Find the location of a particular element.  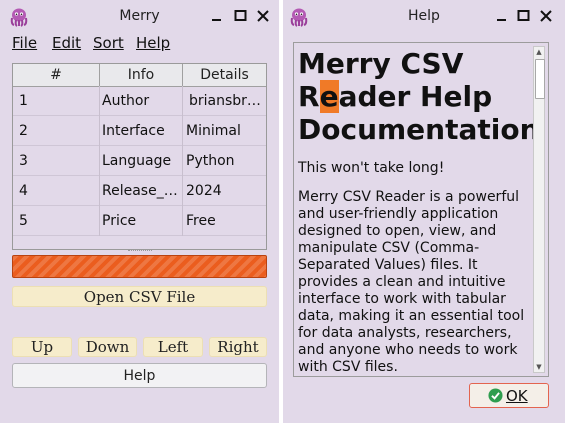

row-number-cell: 1 is located at coordinates (56, 101).